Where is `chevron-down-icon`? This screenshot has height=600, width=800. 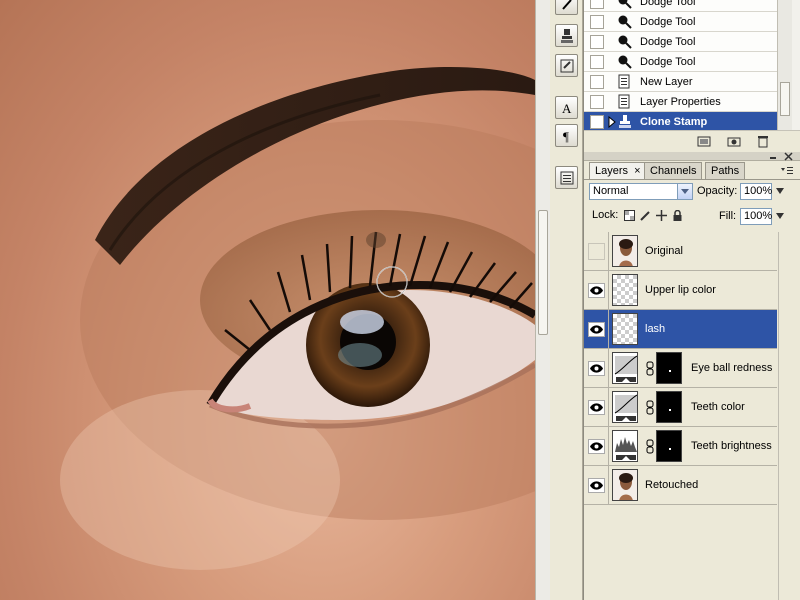 chevron-down-icon is located at coordinates (684, 191).